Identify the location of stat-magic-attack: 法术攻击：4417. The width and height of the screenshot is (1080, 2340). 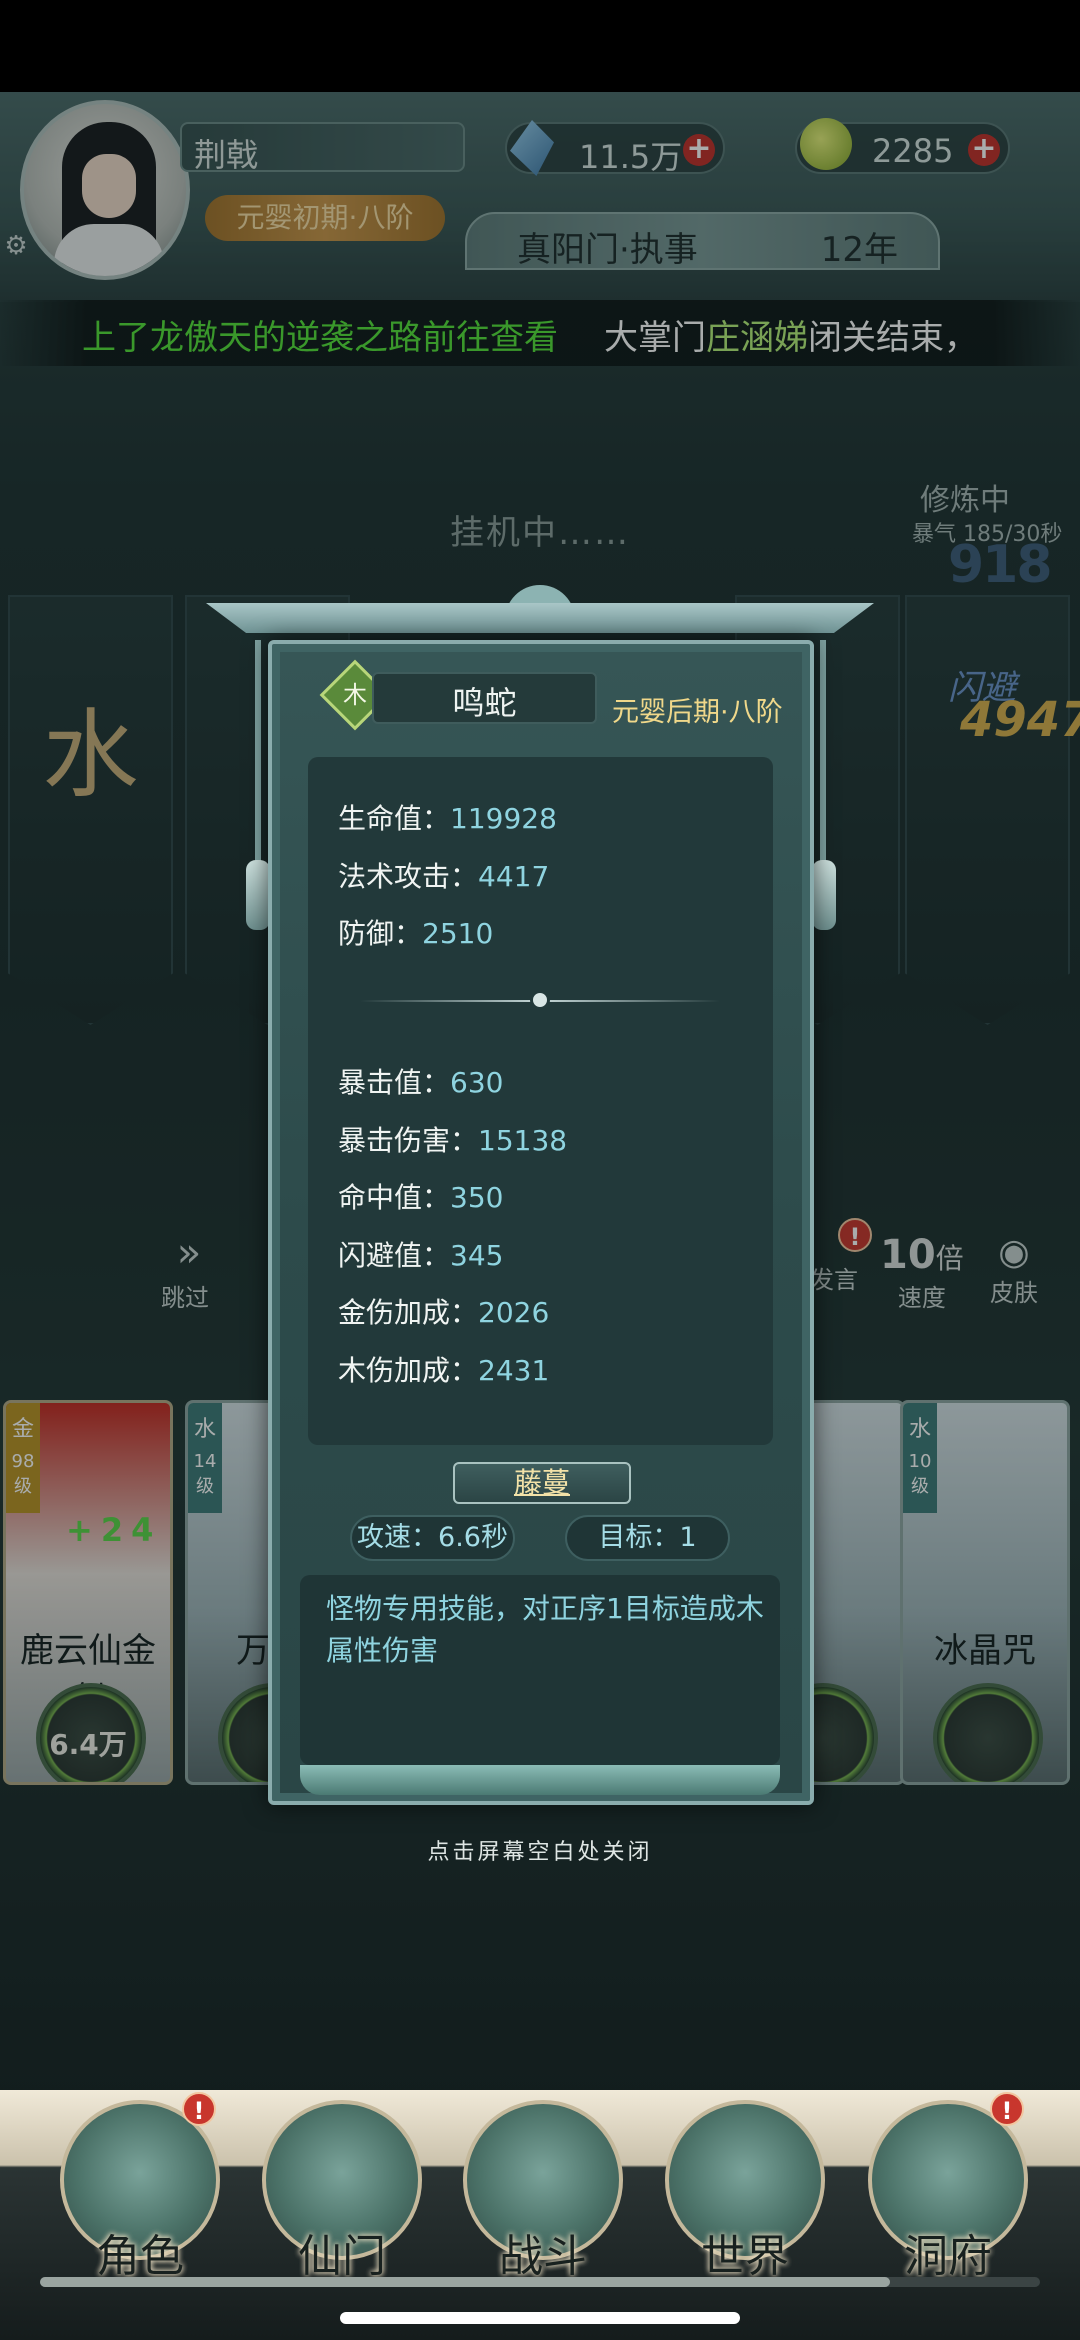
(444, 876).